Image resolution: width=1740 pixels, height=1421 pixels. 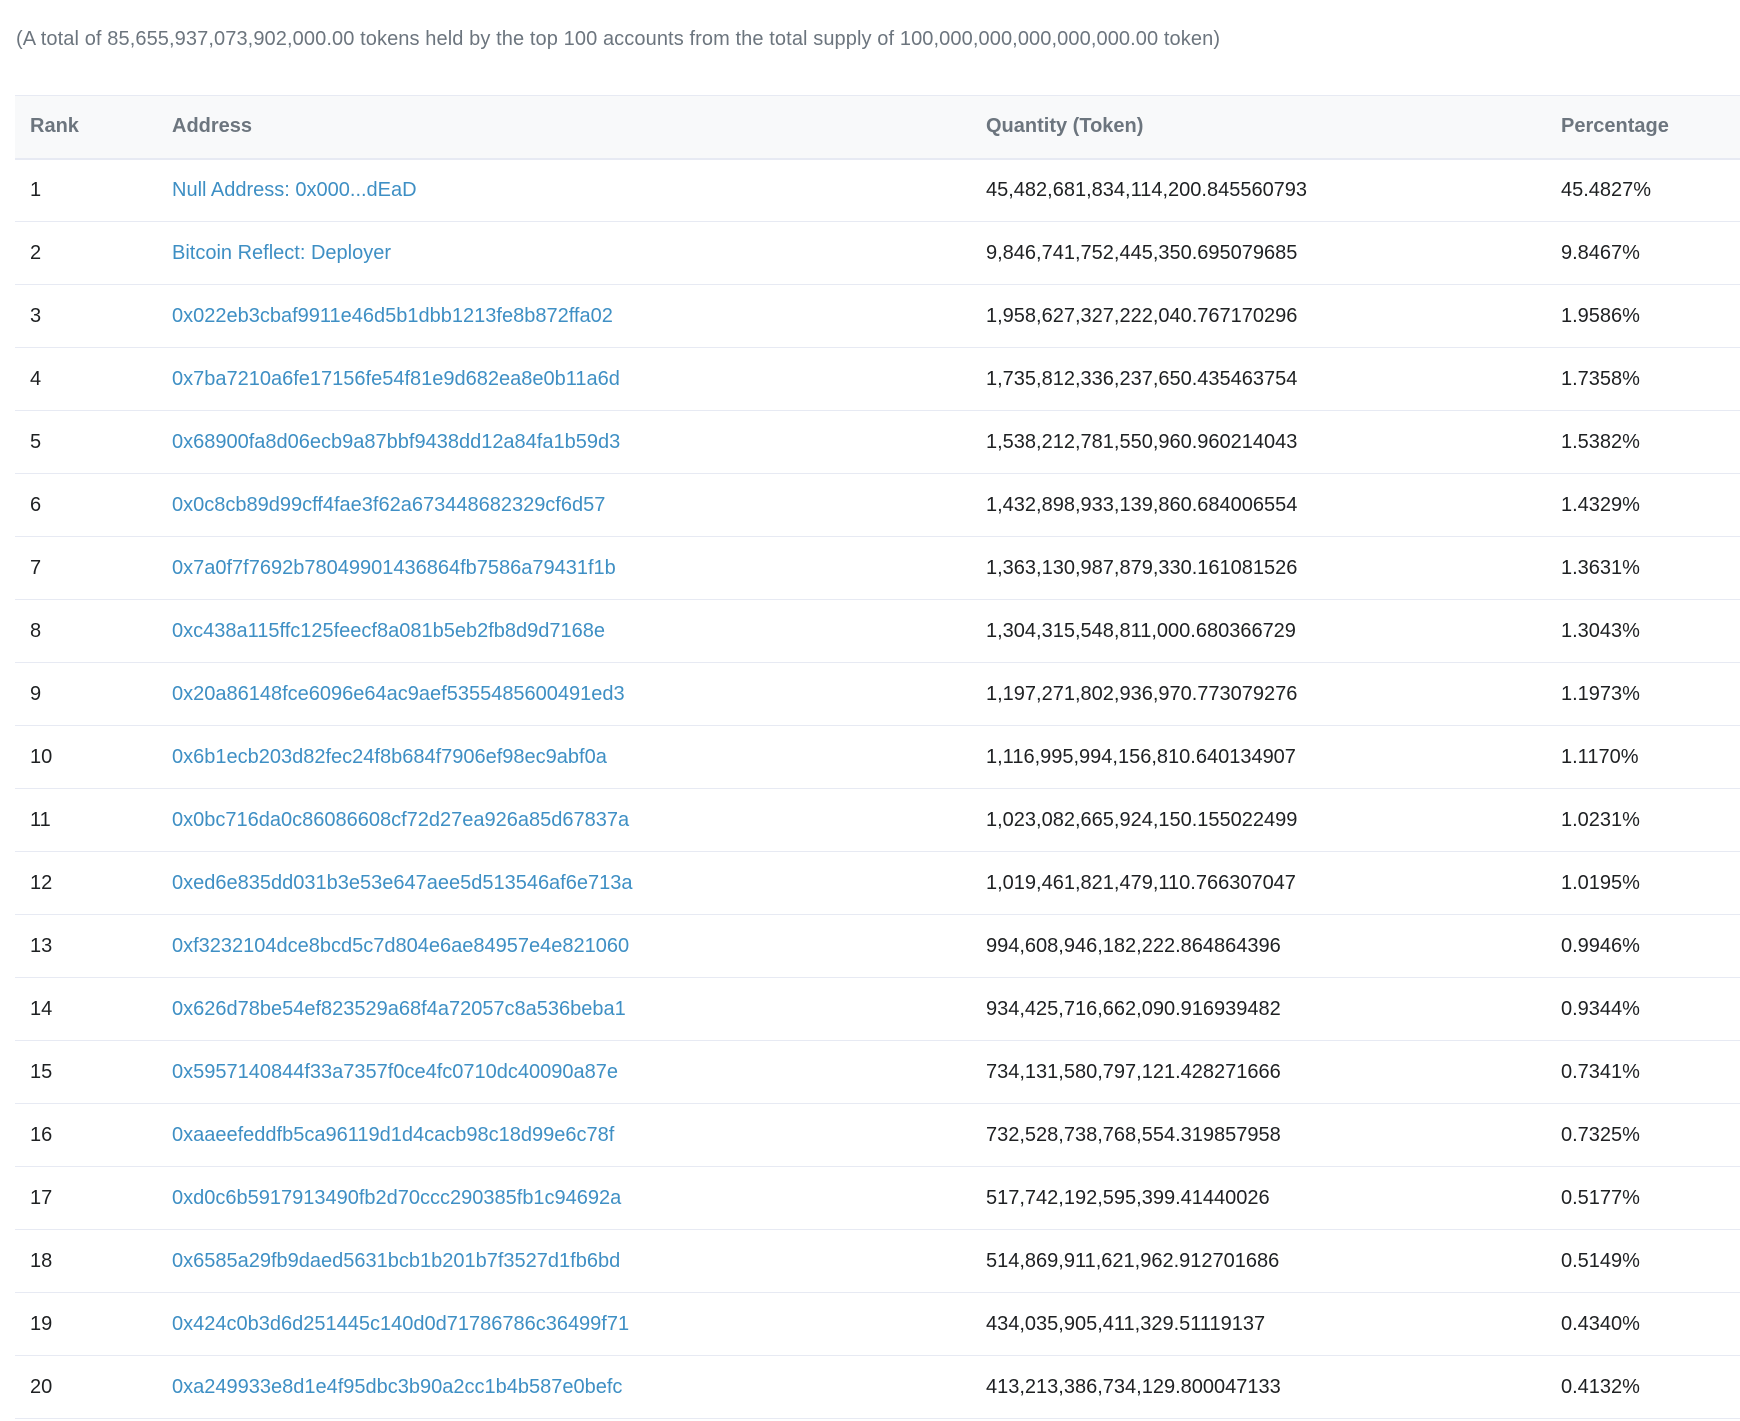 What do you see at coordinates (86, 694) in the screenshot?
I see `rank-cell: 9` at bounding box center [86, 694].